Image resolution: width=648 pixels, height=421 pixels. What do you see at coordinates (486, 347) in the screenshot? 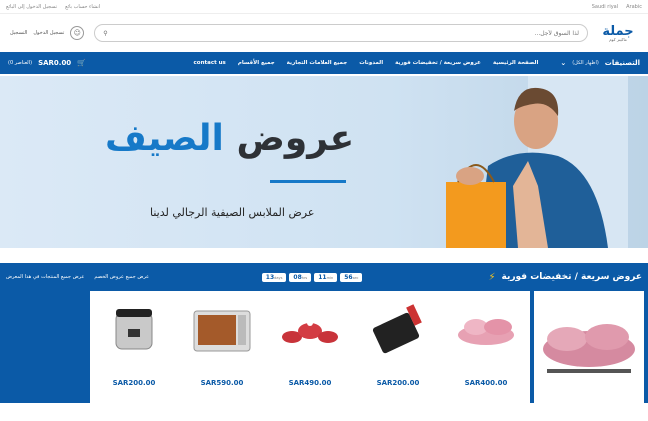
I see `product-card: SAR400.00` at bounding box center [486, 347].